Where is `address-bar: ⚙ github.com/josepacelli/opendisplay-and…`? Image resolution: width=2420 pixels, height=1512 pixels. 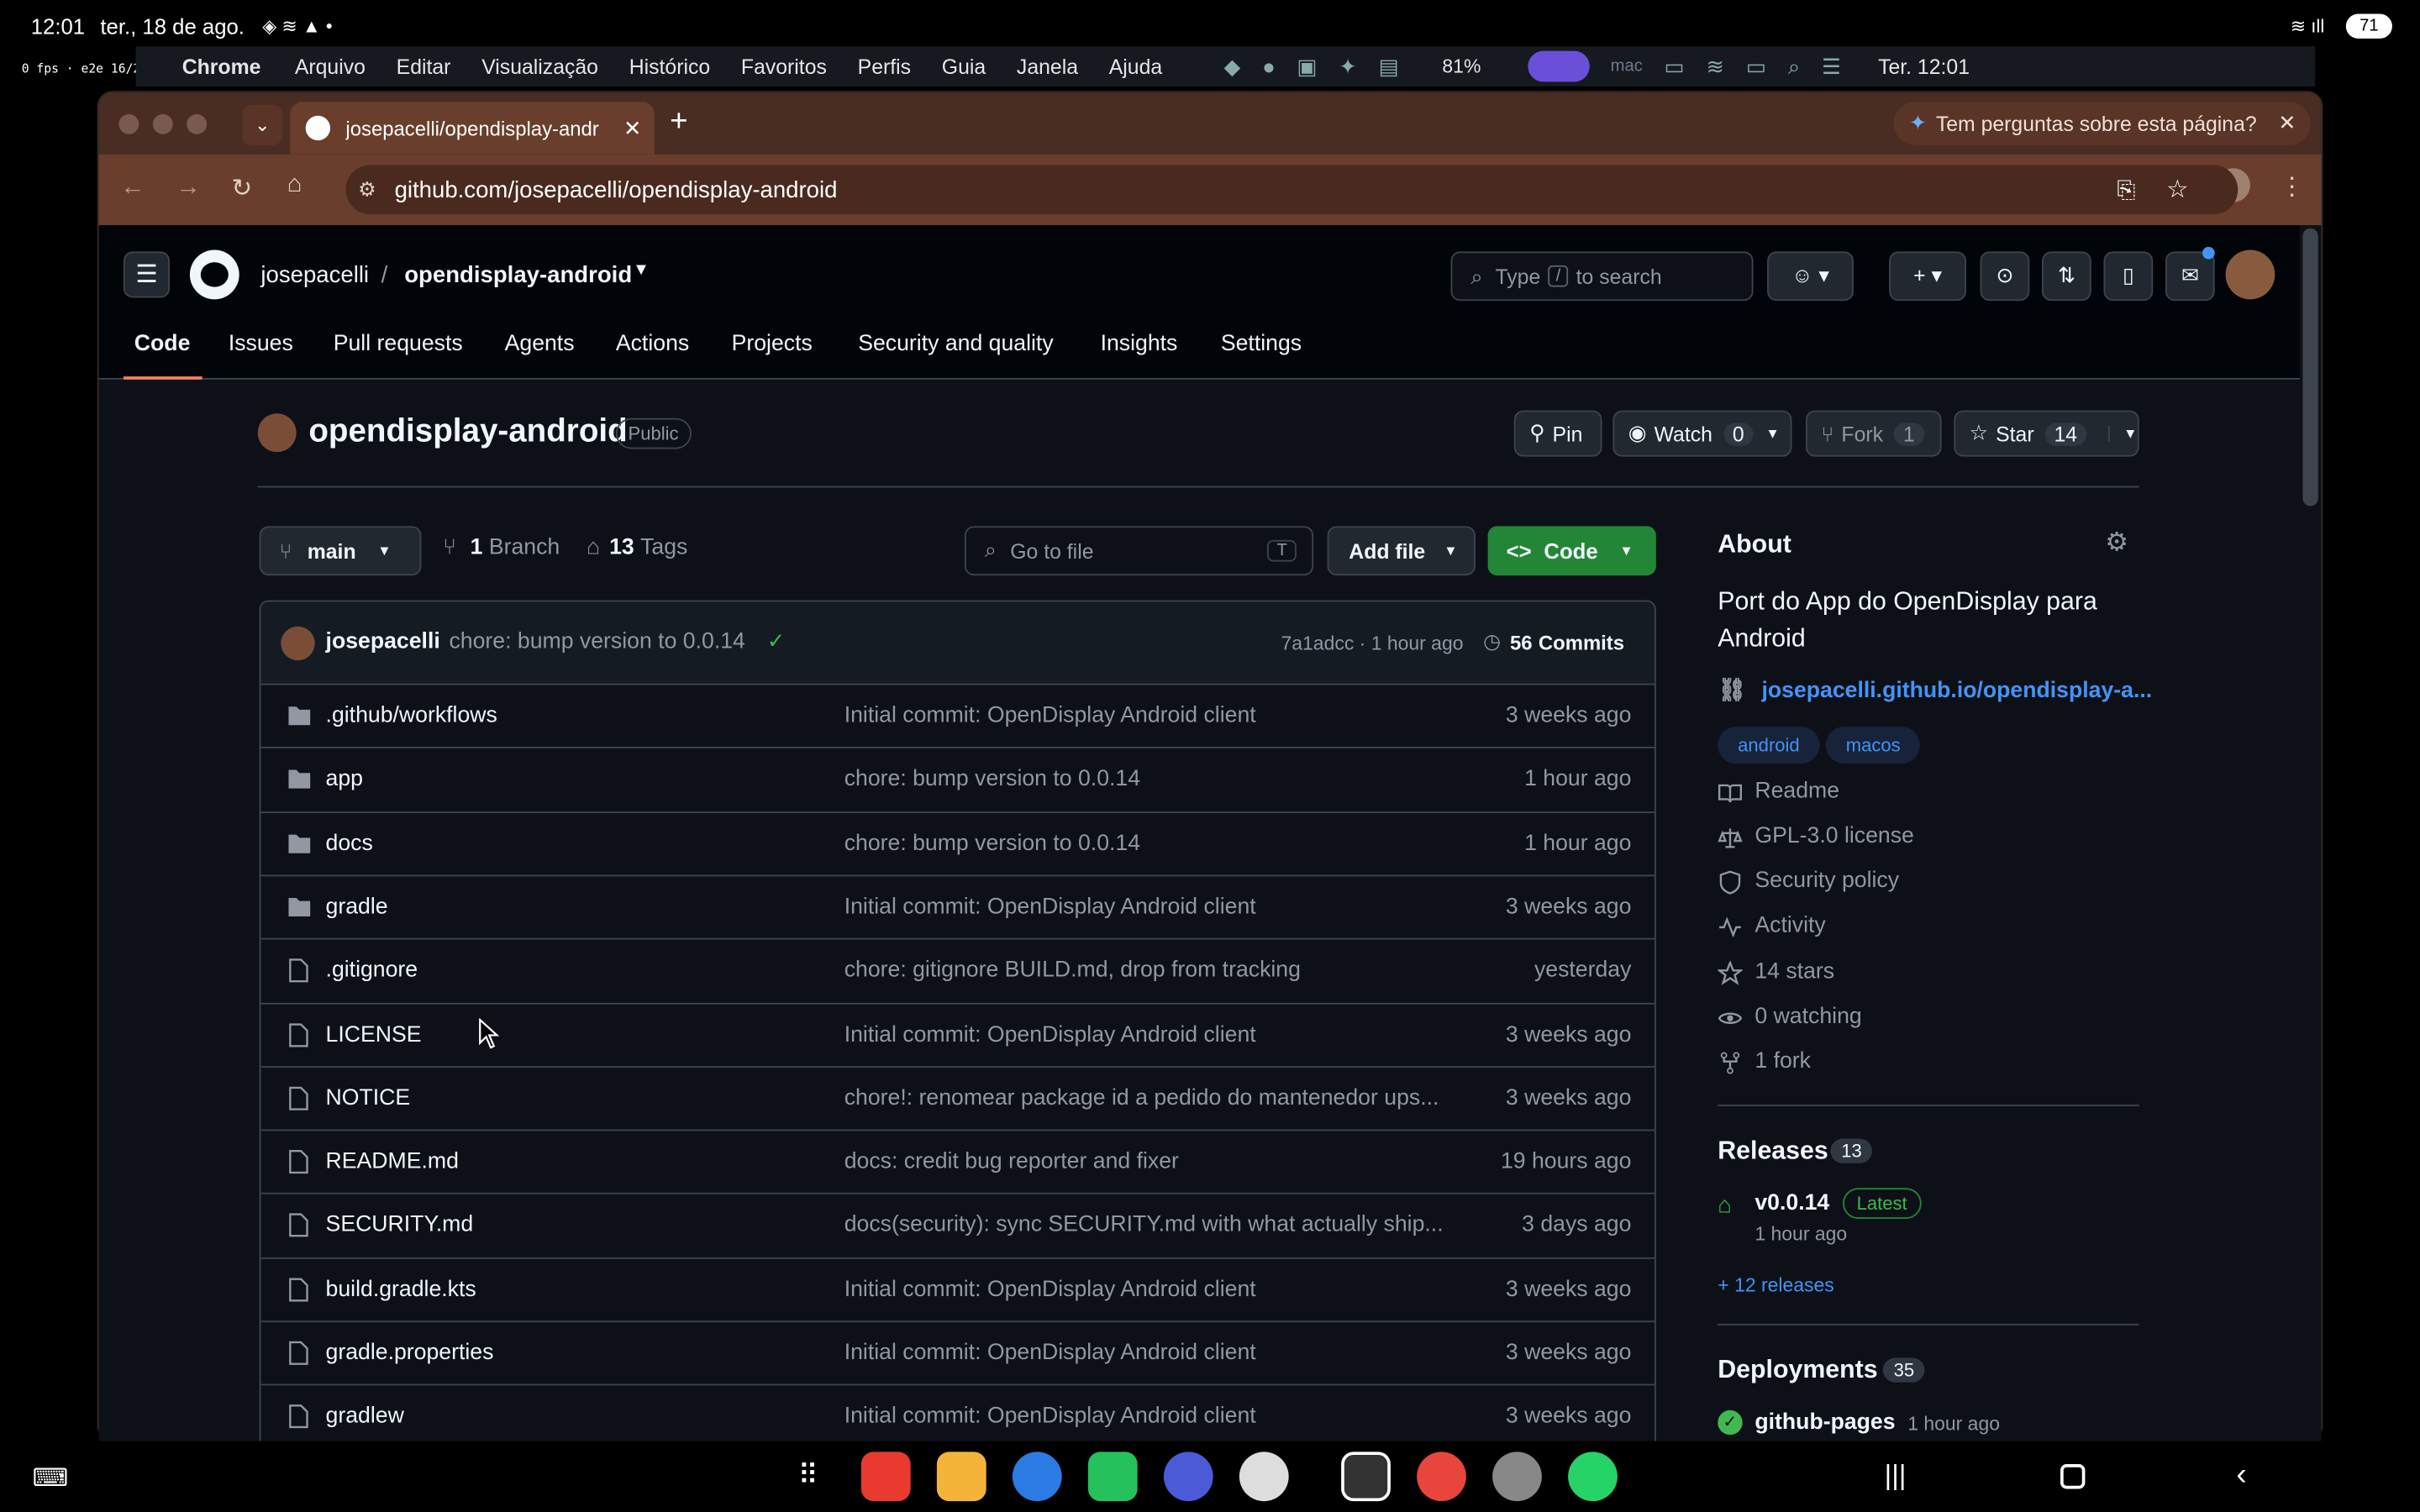
address-bar: ⚙ github.com/josepacelli/opendisplay-and… is located at coordinates (1291, 190).